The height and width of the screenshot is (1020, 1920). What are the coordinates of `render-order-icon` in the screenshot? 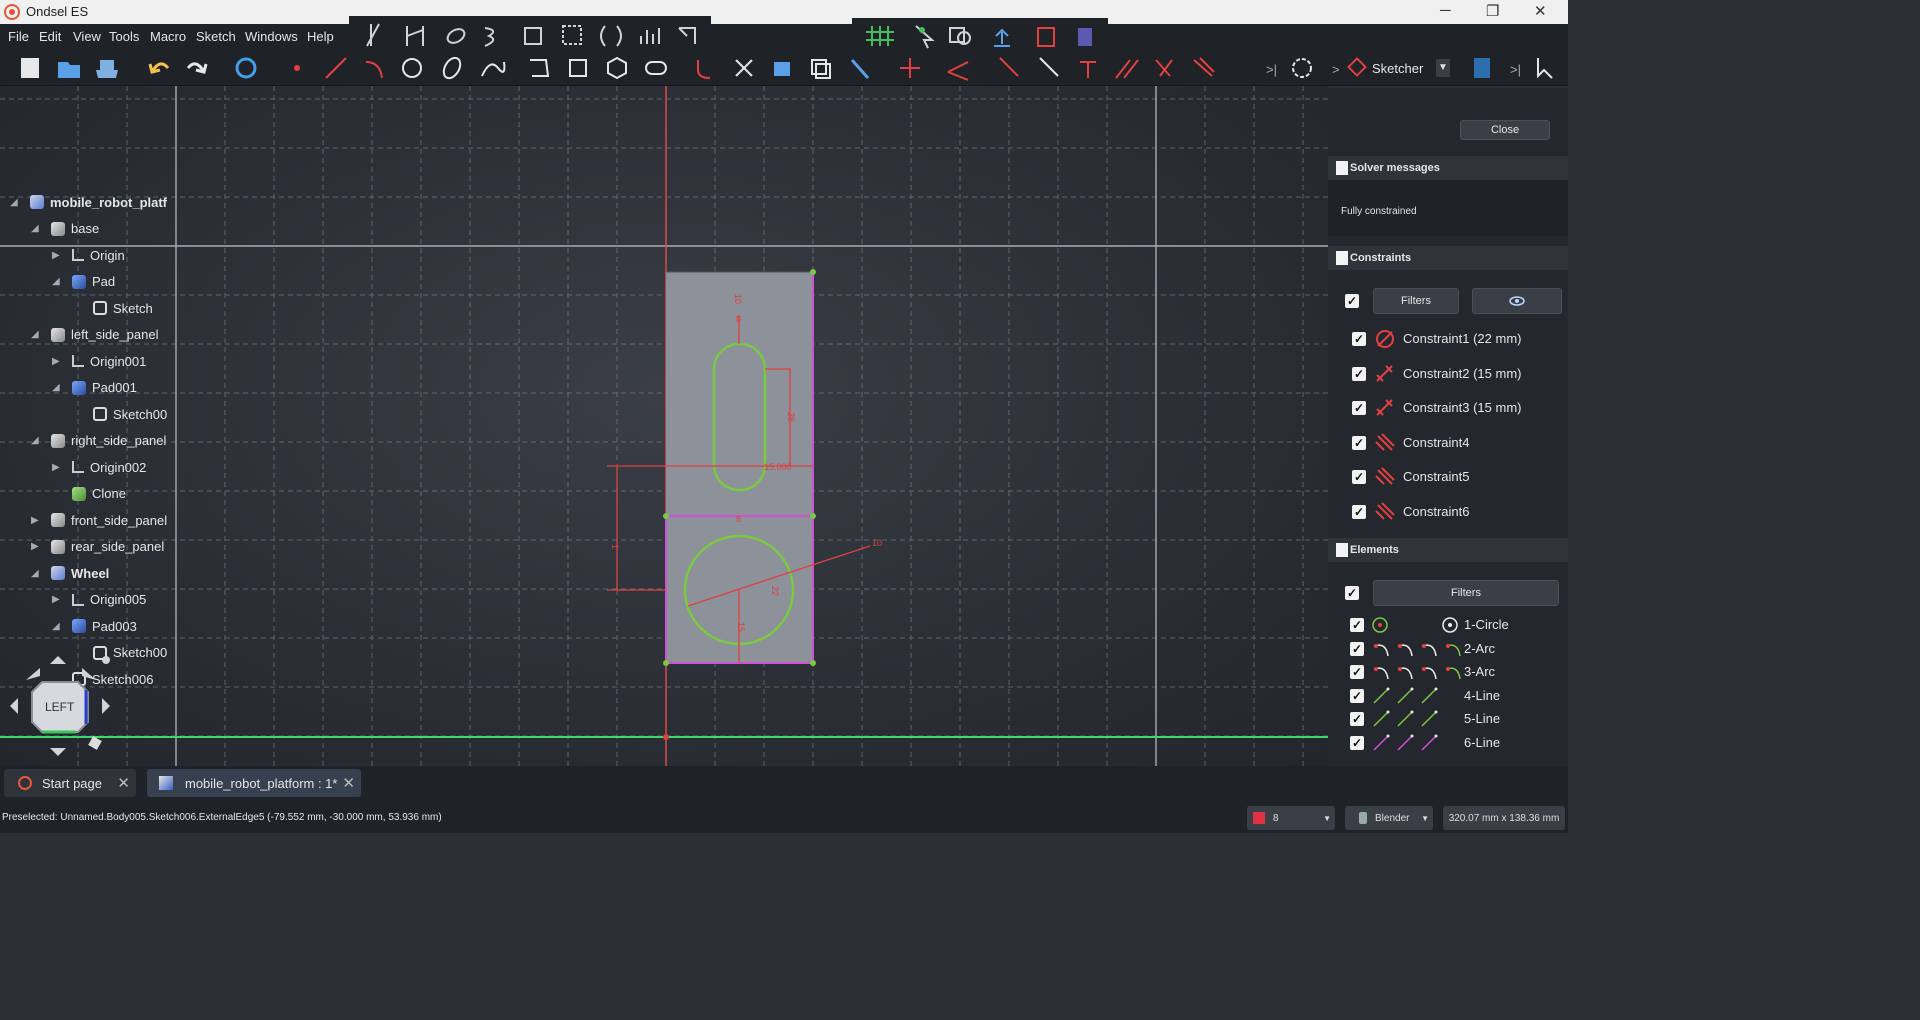 It's located at (960, 36).